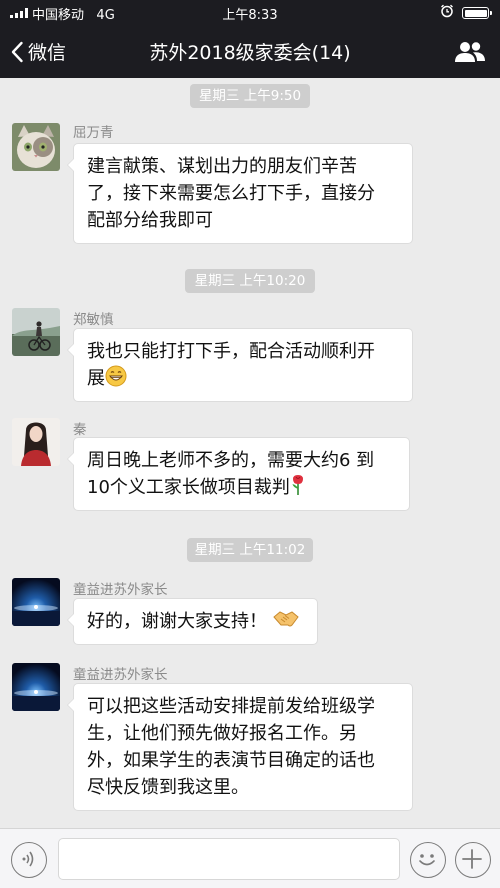  Describe the element at coordinates (231, 193) in the screenshot. I see `message-text: 建言献策、谋划出力的朋友们辛苦 了，接下来需要怎么打下手，直接分 配部分给我即可` at that location.